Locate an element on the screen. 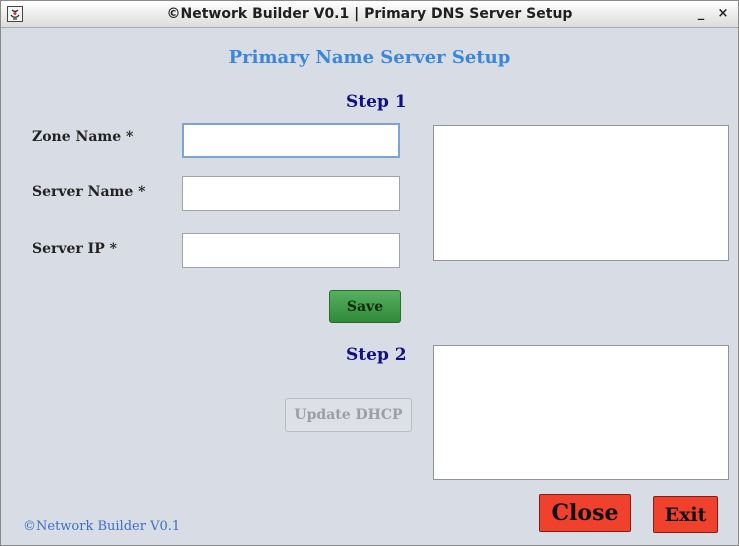  page-title: Primary Name Server Setup is located at coordinates (369, 57).